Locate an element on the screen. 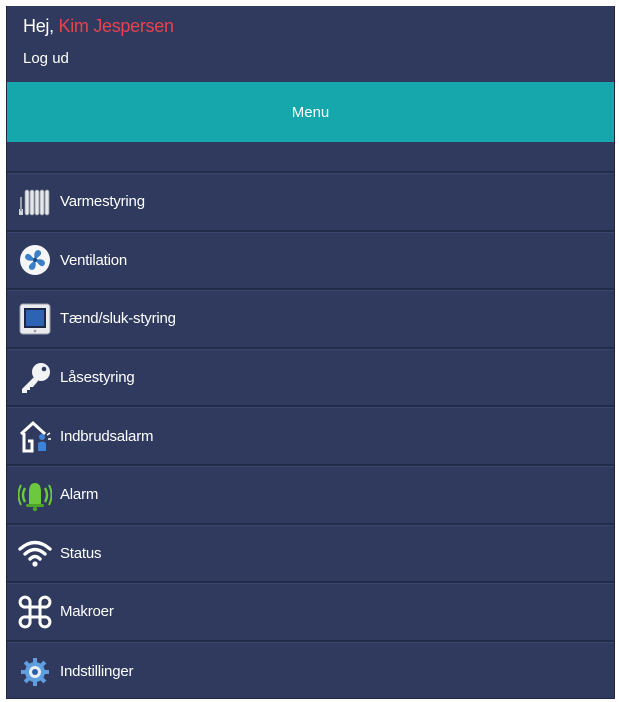 This screenshot has height=702, width=619. fan-icon is located at coordinates (35, 260).